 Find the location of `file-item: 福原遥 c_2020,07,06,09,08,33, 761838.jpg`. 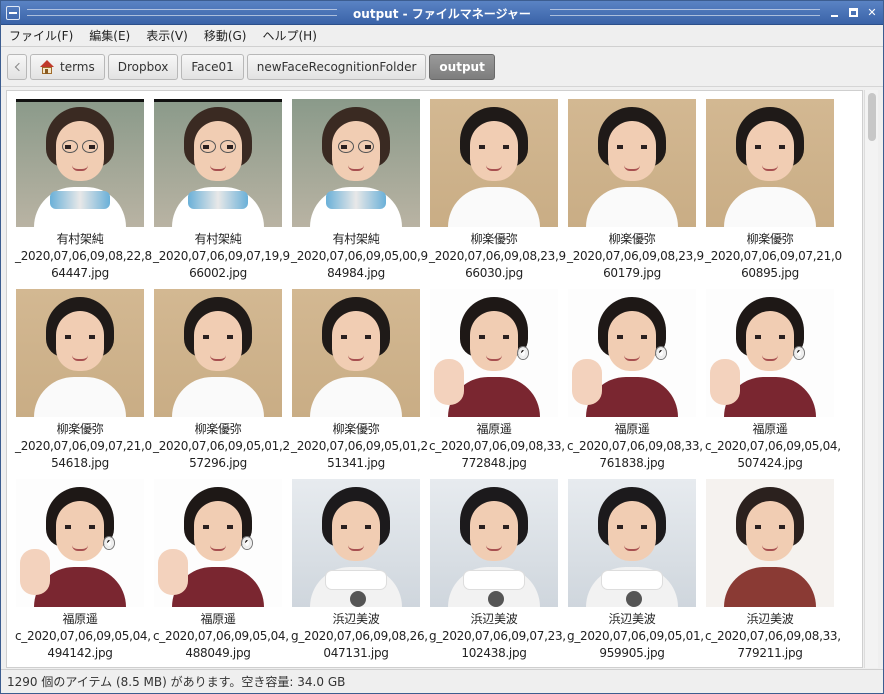

file-item: 福原遥 c_2020,07,06,09,08,33, 761838.jpg is located at coordinates (635, 380).